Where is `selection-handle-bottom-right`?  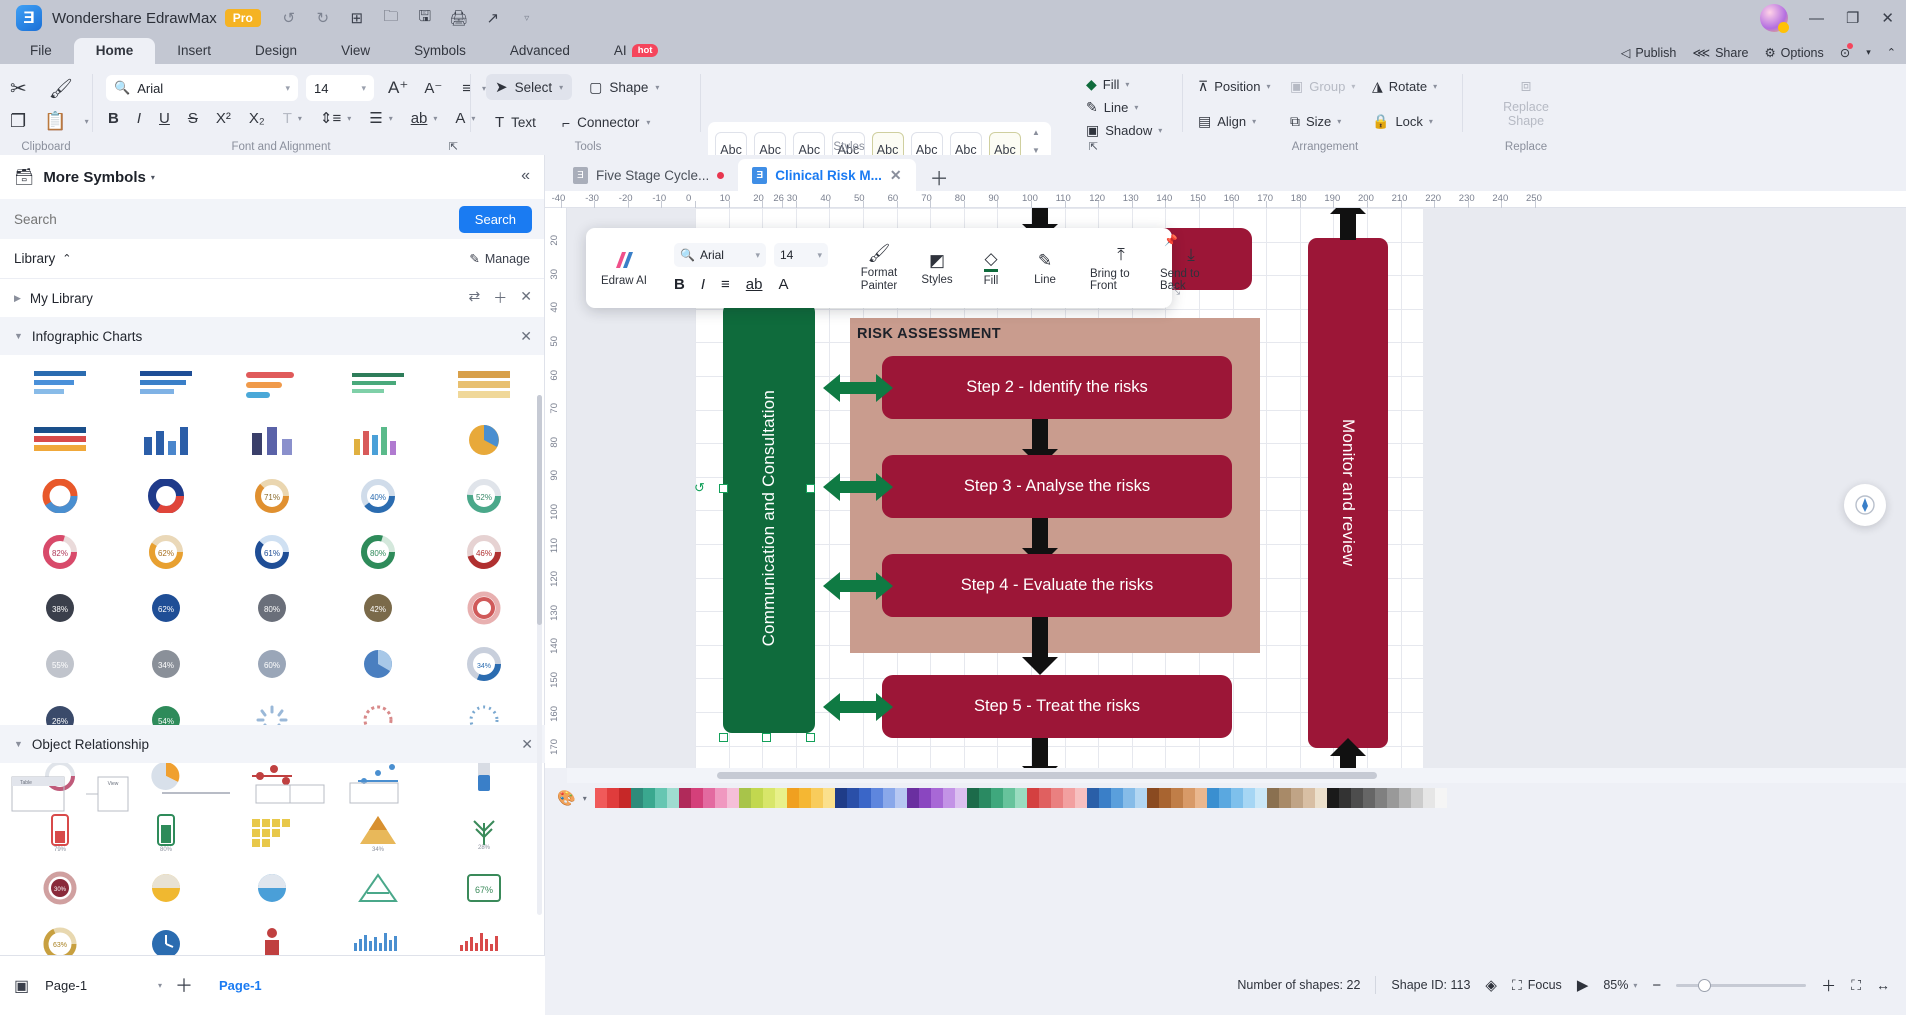
selection-handle-bottom-right is located at coordinates (810, 737).